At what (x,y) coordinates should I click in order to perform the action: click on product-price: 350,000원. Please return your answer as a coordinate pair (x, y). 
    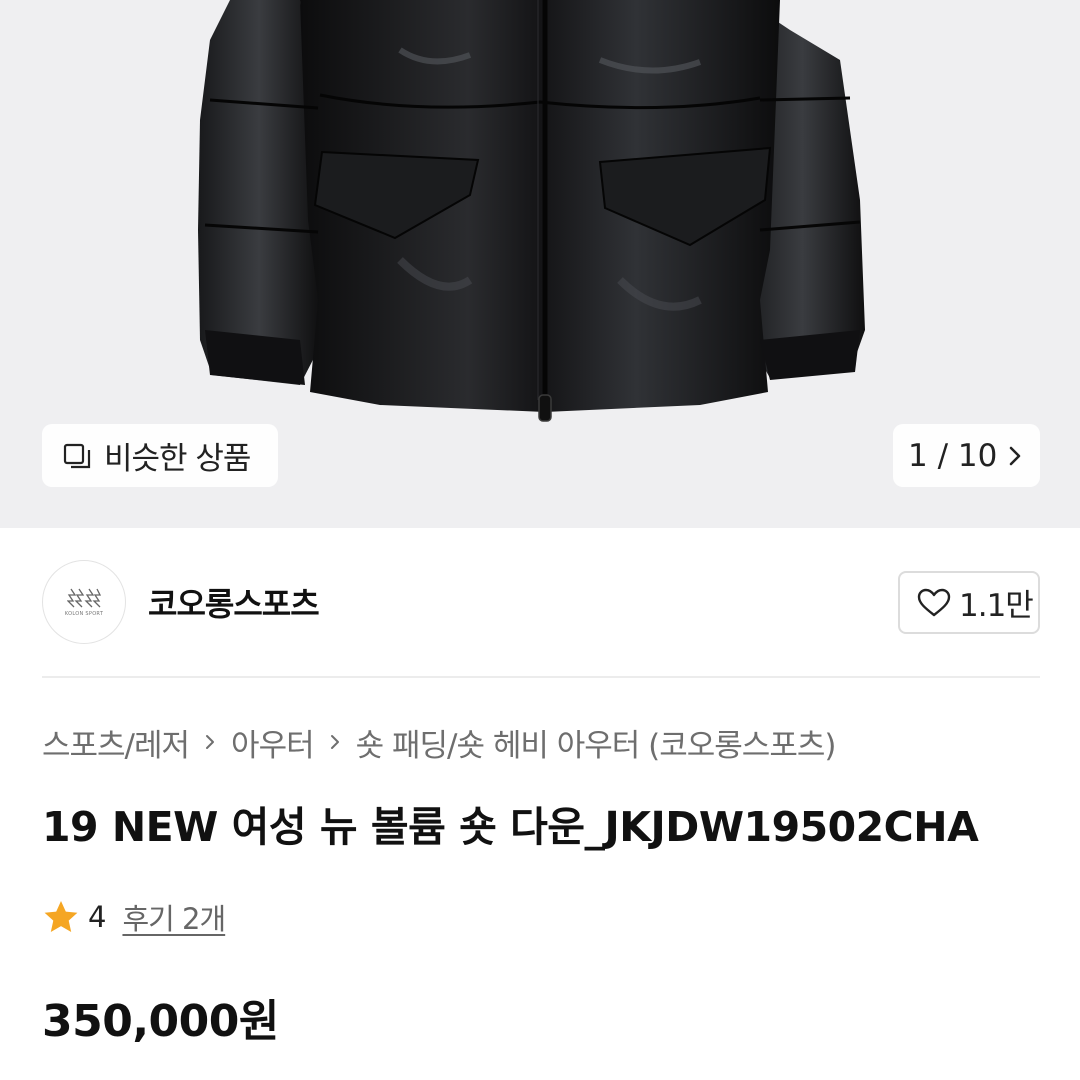
    Looking at the image, I should click on (160, 1021).